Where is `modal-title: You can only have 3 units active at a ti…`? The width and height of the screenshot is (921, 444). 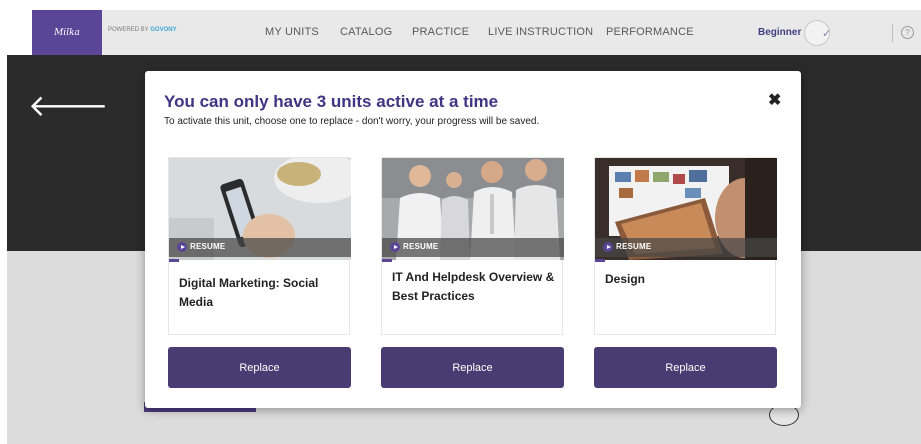
modal-title: You can only have 3 units active at a ti… is located at coordinates (331, 101).